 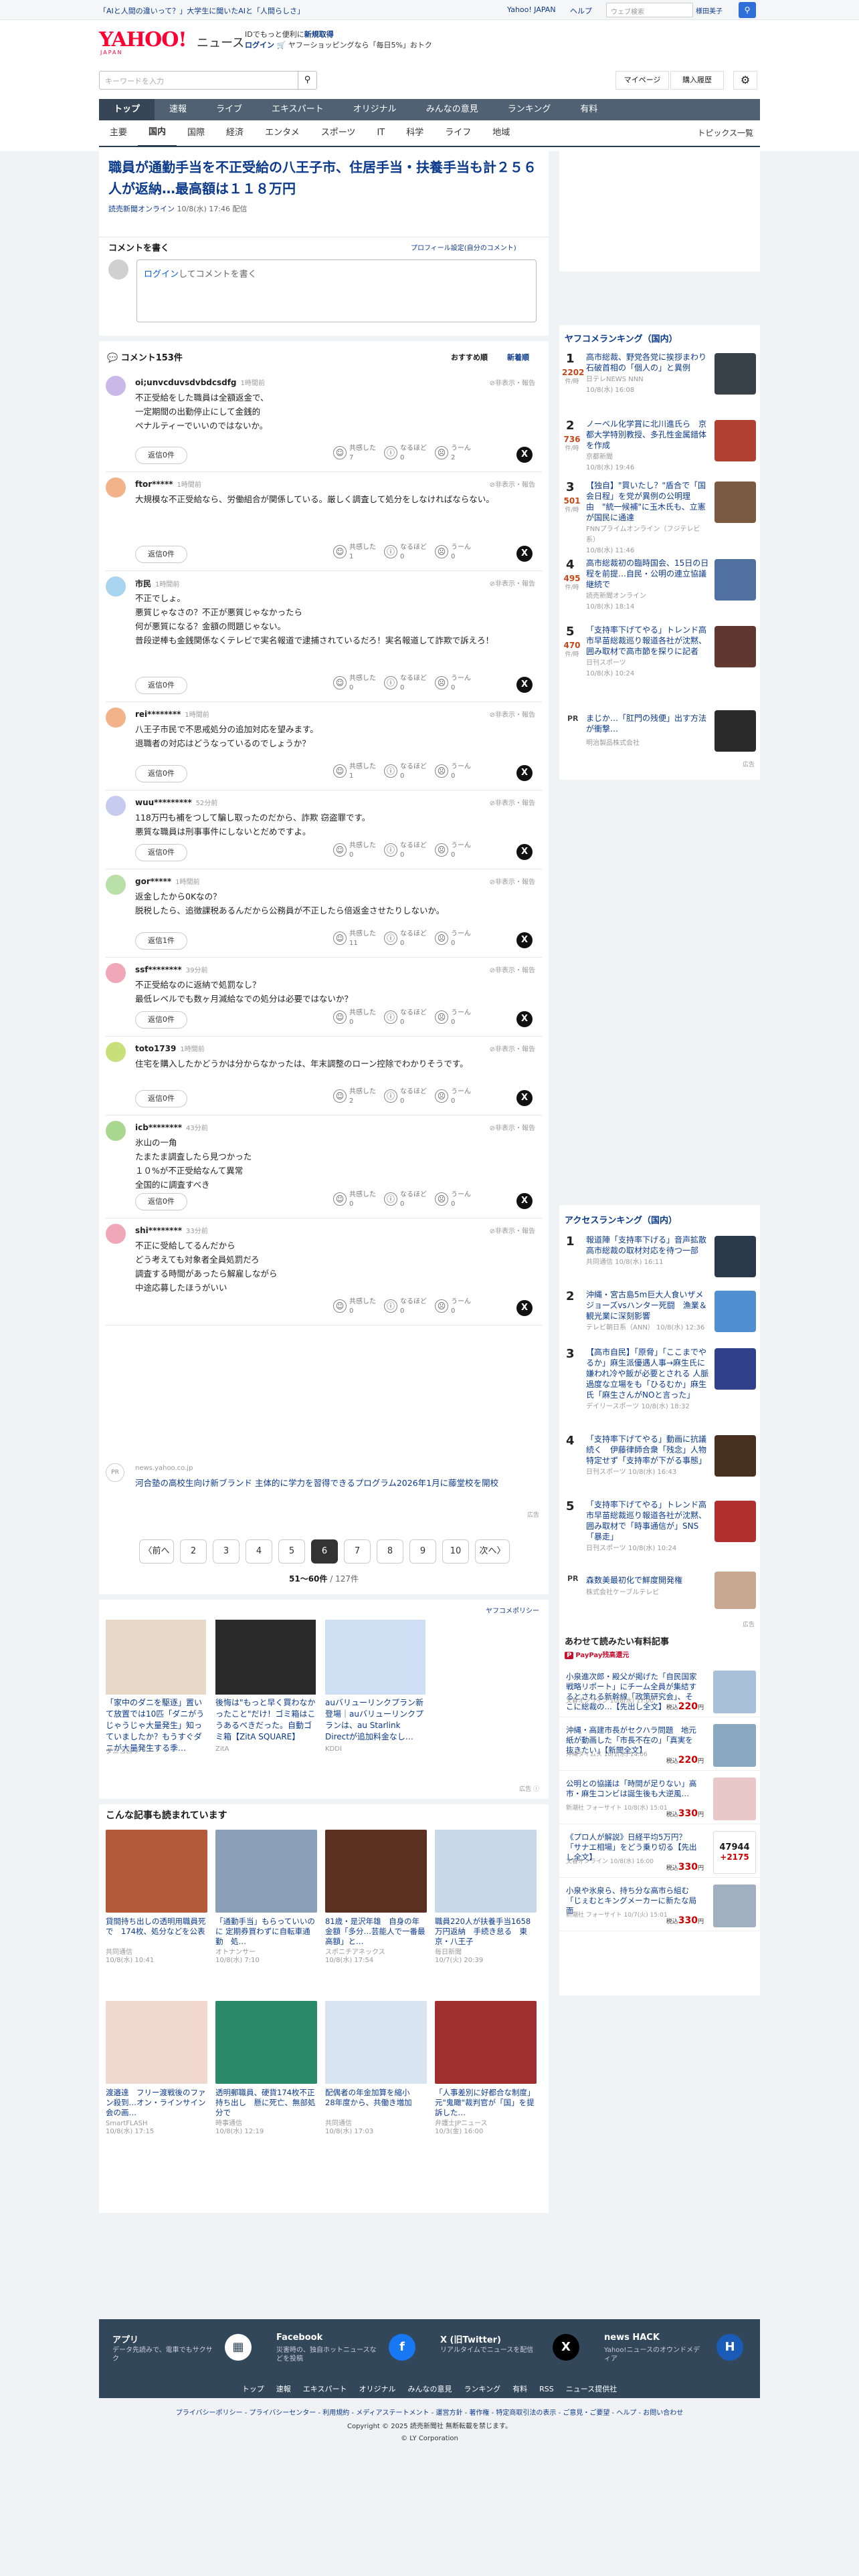 I want to click on nav-item-1: 速報, so click(x=178, y=109).